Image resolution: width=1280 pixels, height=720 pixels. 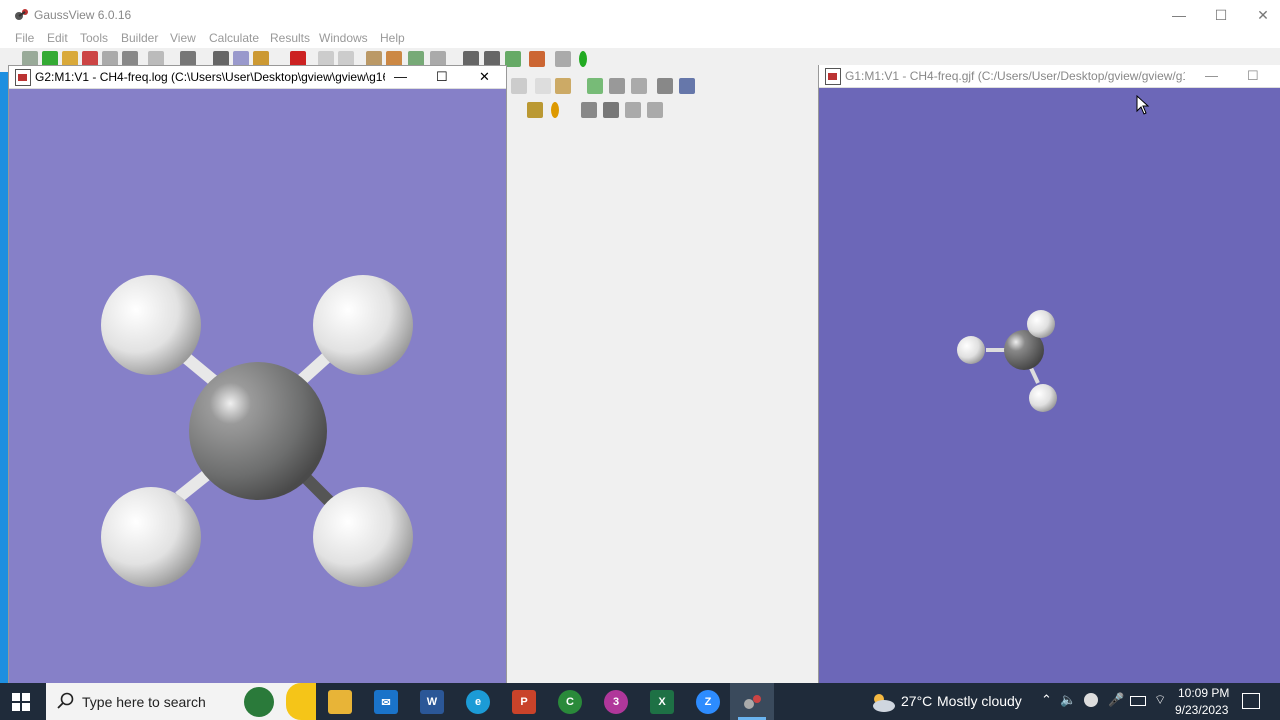 What do you see at coordinates (611, 110) in the screenshot?
I see `tile-icon` at bounding box center [611, 110].